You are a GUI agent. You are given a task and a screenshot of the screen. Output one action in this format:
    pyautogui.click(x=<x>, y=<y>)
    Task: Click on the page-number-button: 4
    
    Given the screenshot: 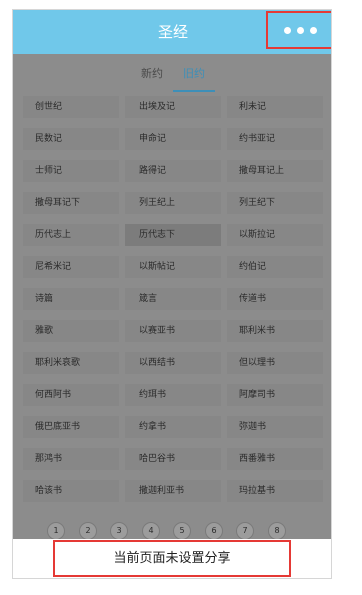 What is the action you would take?
    pyautogui.click(x=151, y=531)
    